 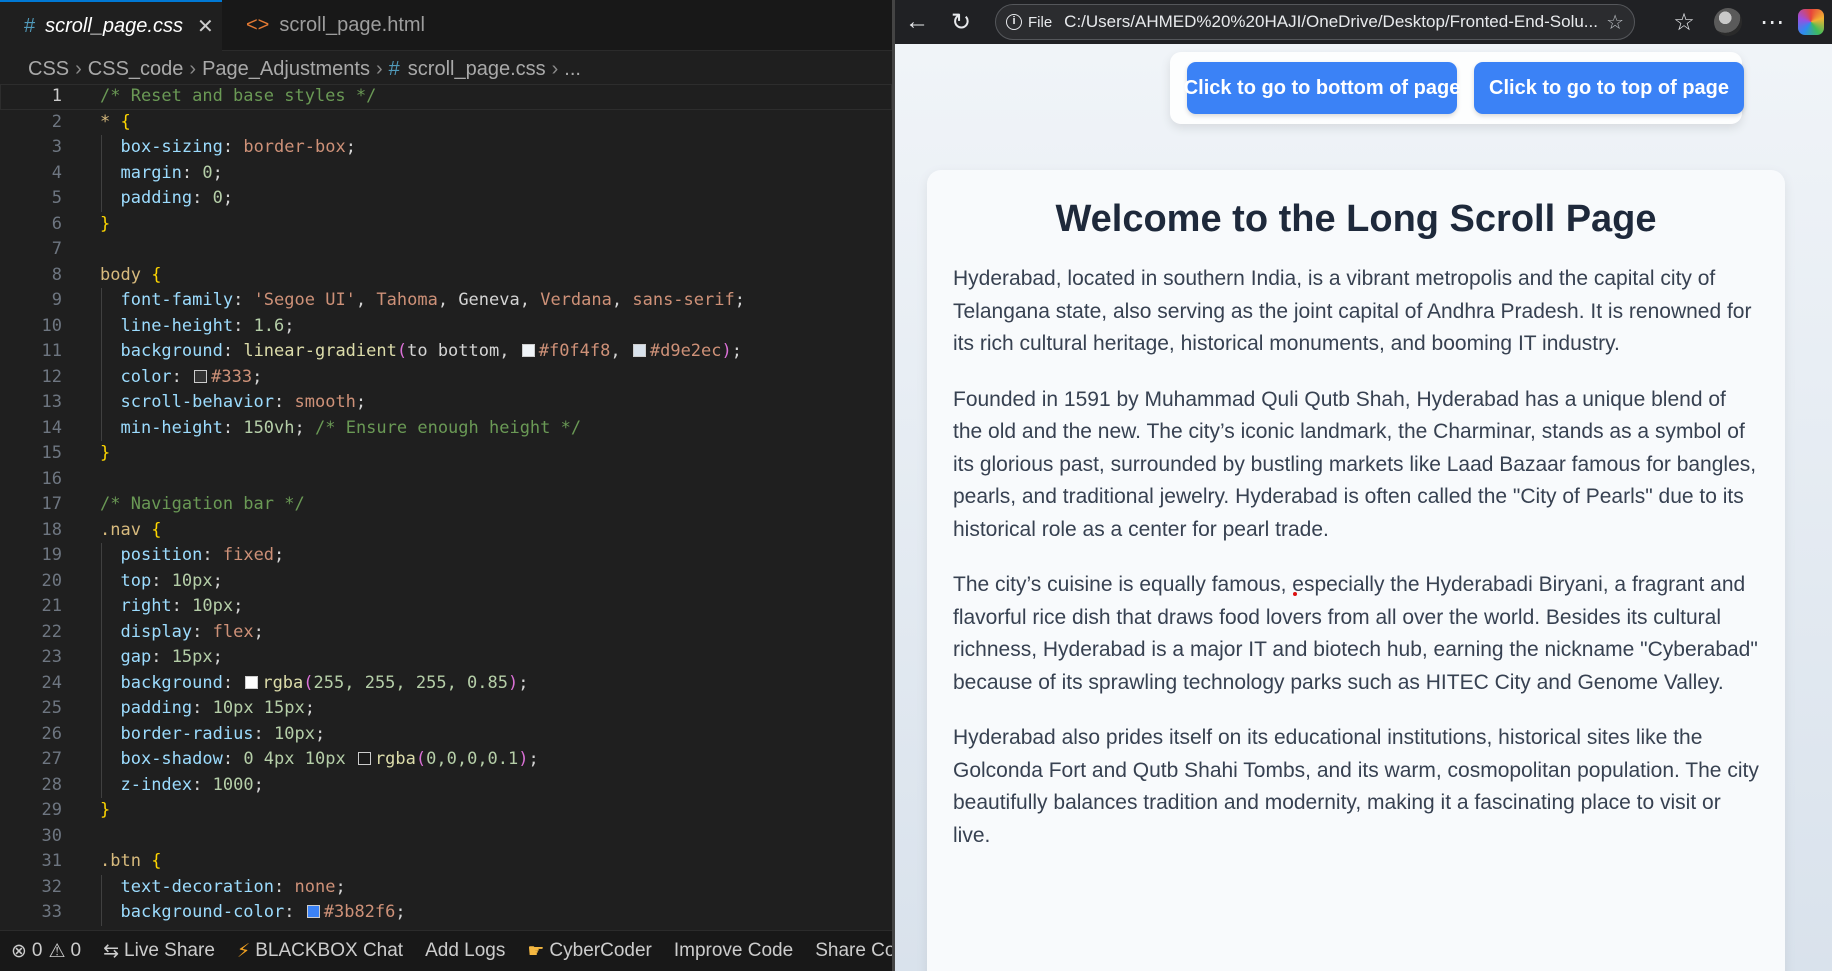 I want to click on live-share-label: Live Share, so click(x=169, y=950).